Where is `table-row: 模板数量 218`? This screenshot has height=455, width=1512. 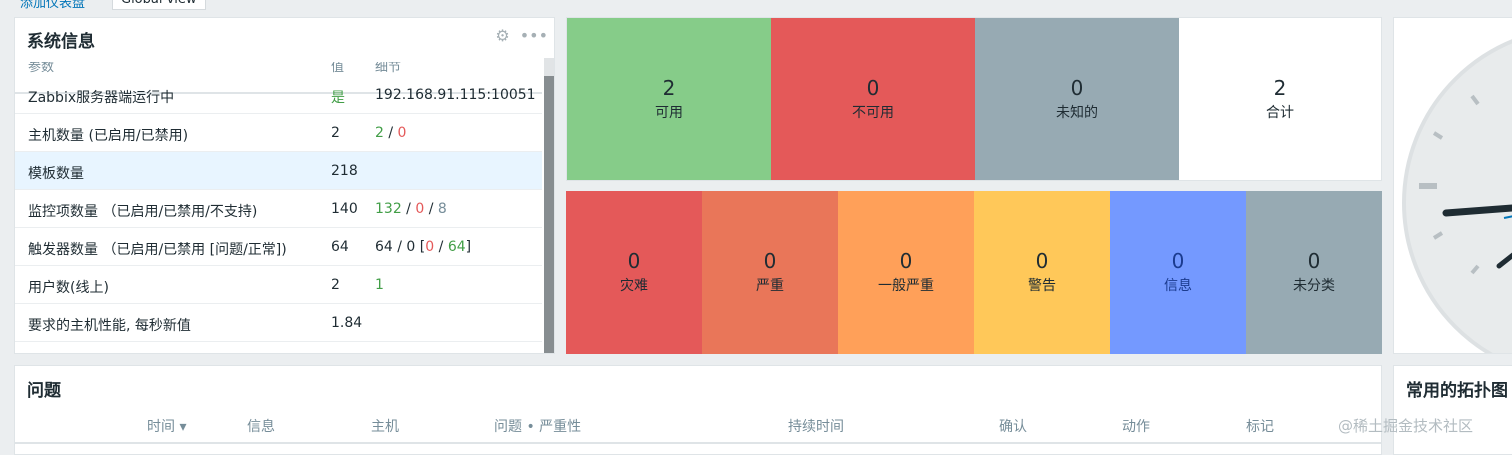
table-row: 模板数量 218 is located at coordinates (278, 171).